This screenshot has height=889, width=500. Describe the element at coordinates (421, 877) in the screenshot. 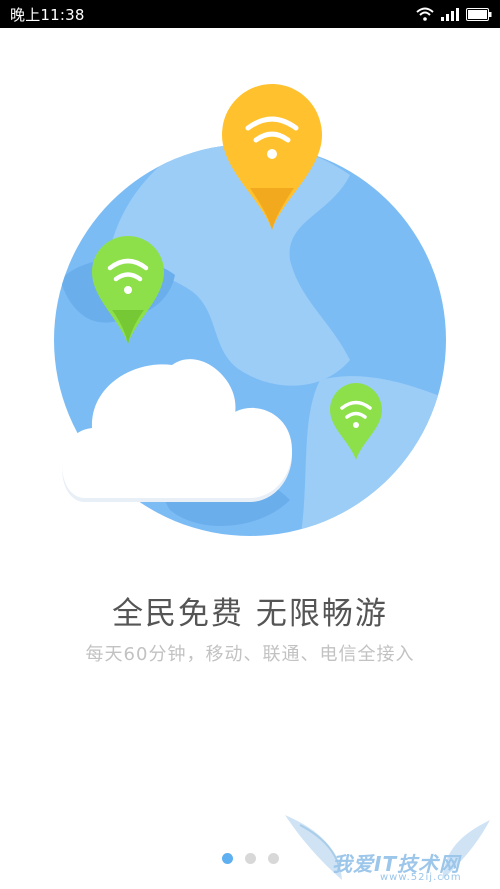

I see `watermark-url: www.52ij.com` at that location.